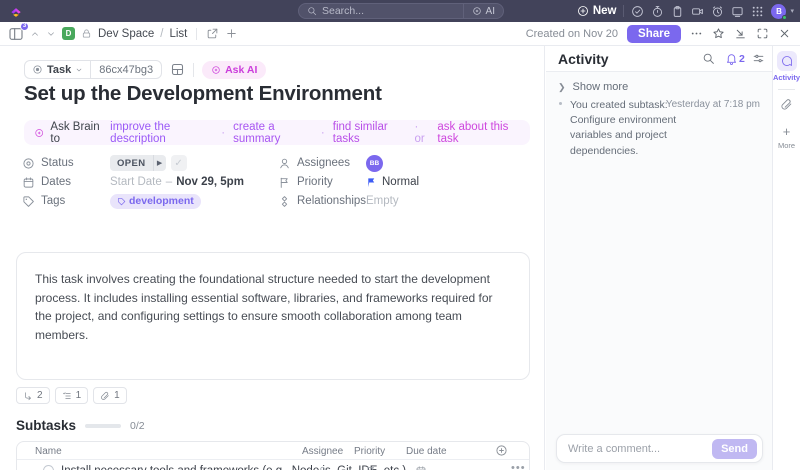 The height and width of the screenshot is (470, 800). What do you see at coordinates (371, 182) in the screenshot?
I see `priority-flag-icon` at bounding box center [371, 182].